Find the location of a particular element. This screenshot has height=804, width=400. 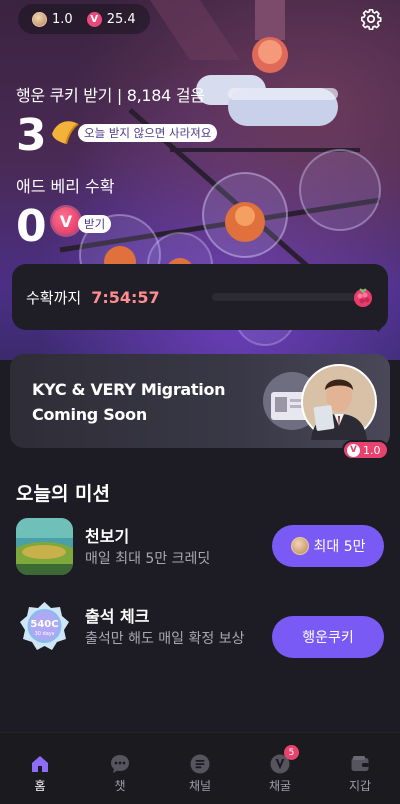

raspberry-icon is located at coordinates (363, 297).